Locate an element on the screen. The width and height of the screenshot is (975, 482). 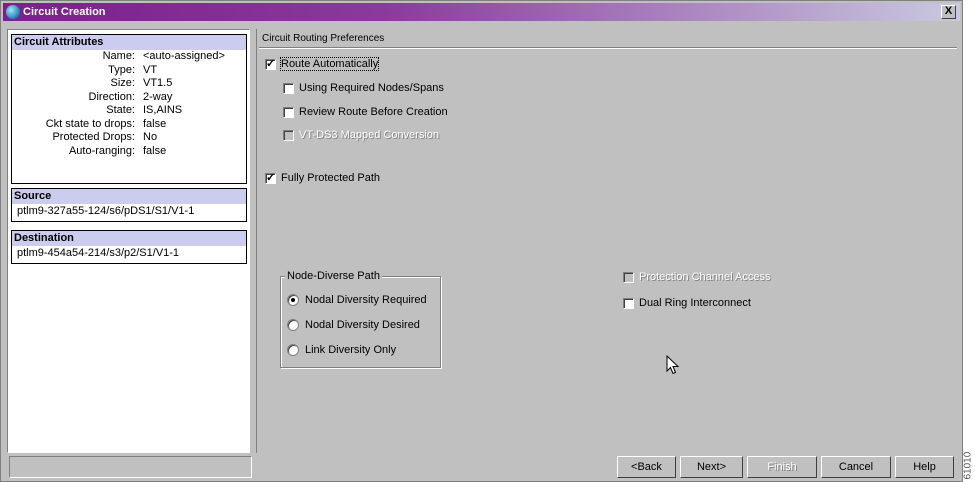
nodal-diversity-desired-radio: Nodal Diversity Desired is located at coordinates (353, 325).